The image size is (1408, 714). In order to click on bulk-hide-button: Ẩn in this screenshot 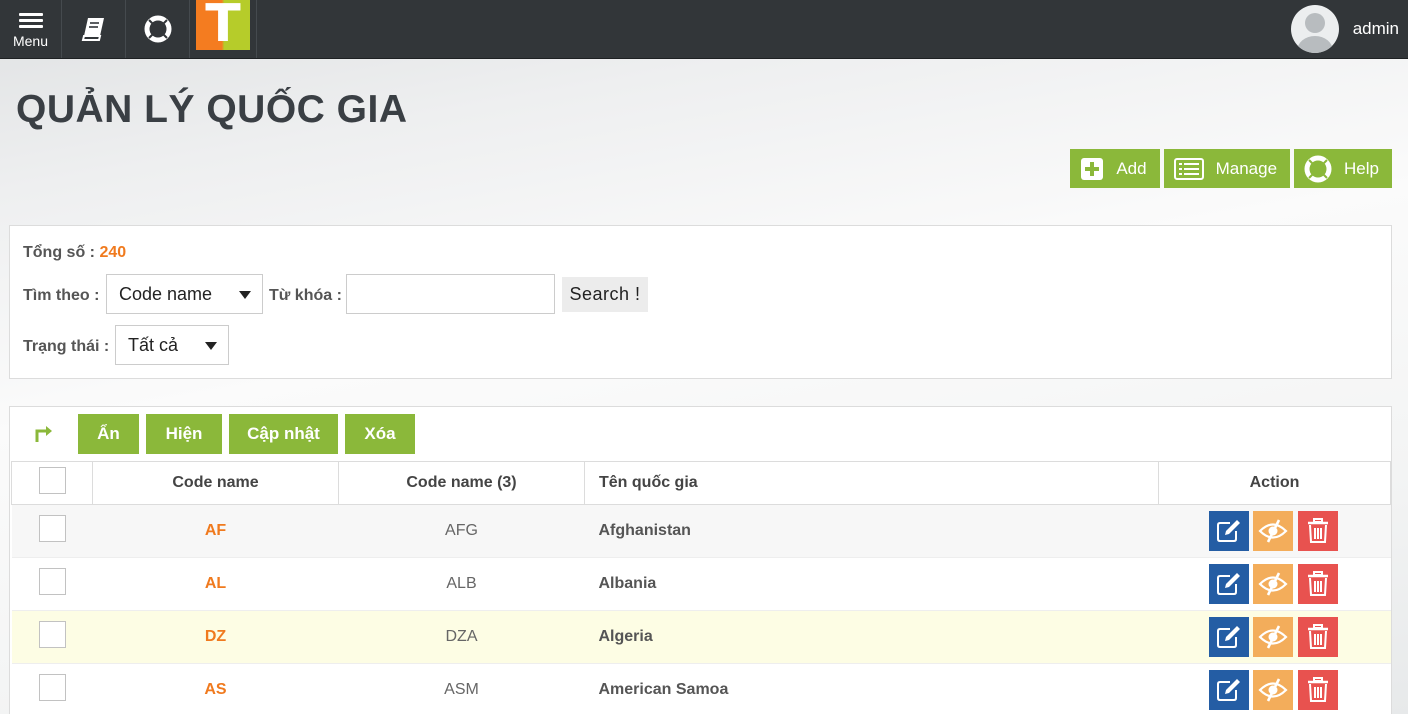, I will do `click(108, 434)`.